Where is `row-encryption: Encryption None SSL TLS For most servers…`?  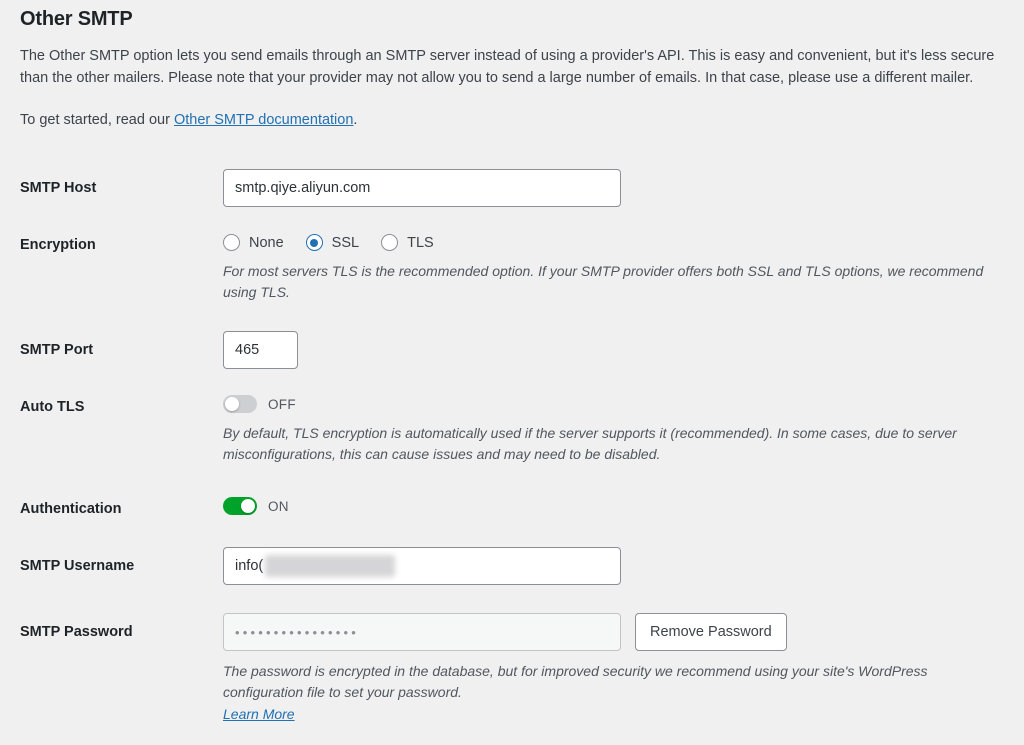
row-encryption: Encryption None SSL TLS For most servers… is located at coordinates (512, 266).